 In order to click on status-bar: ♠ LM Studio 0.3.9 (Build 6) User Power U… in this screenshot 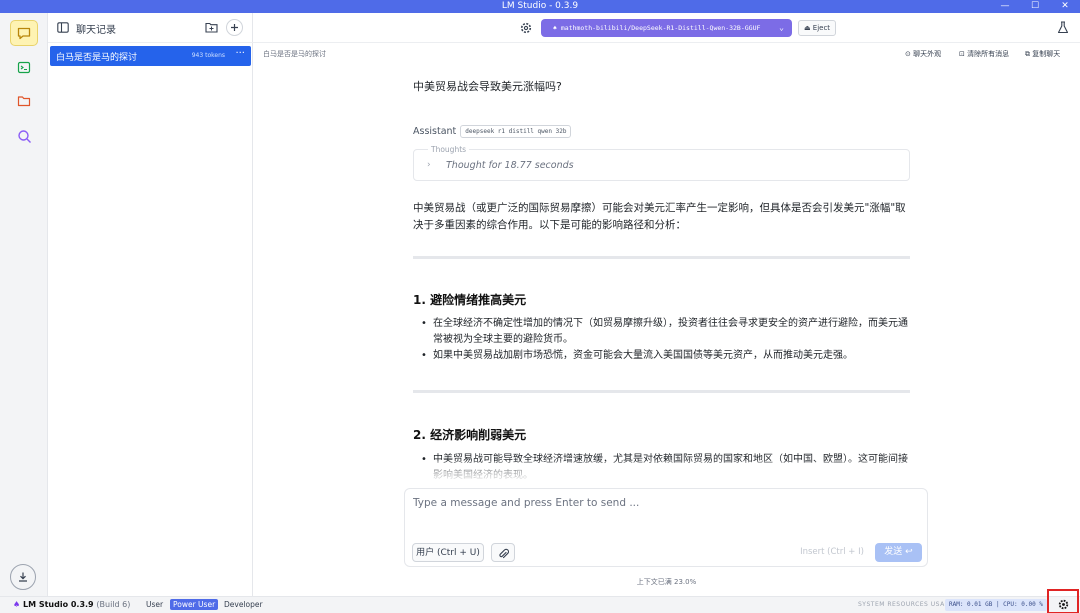, I will do `click(540, 601)`.